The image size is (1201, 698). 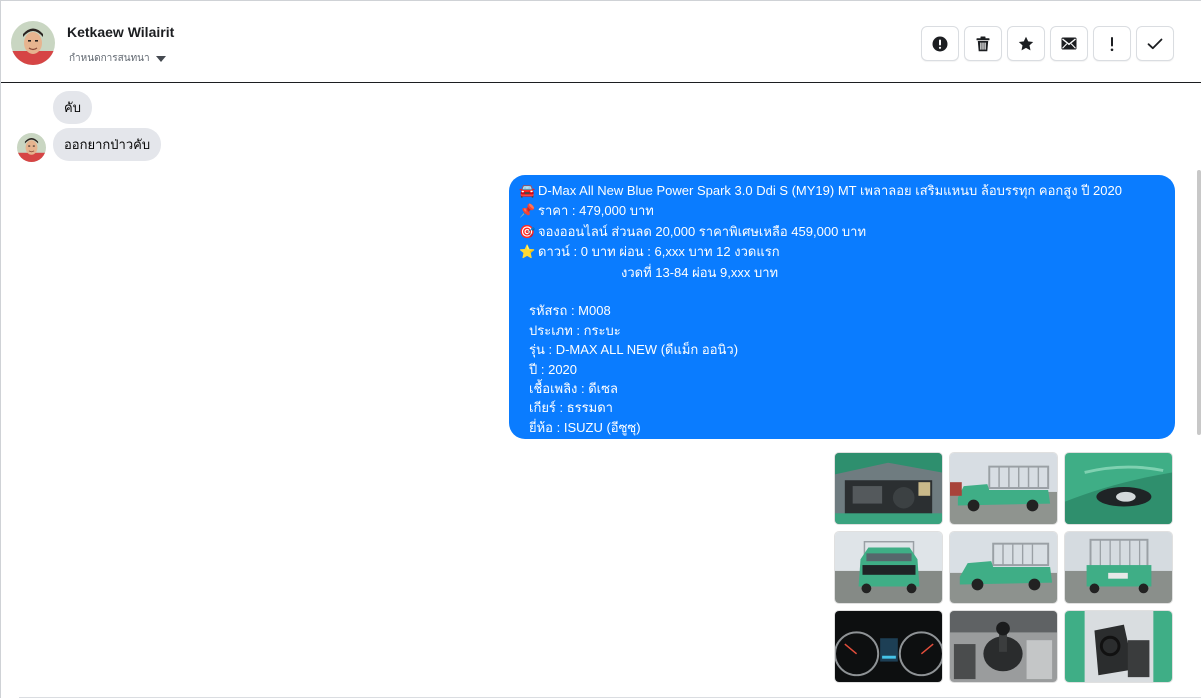 I want to click on message-line: รุ่น : D-MAX ALL NEW (ดีแม็ก ออนิว), so click(x=634, y=350).